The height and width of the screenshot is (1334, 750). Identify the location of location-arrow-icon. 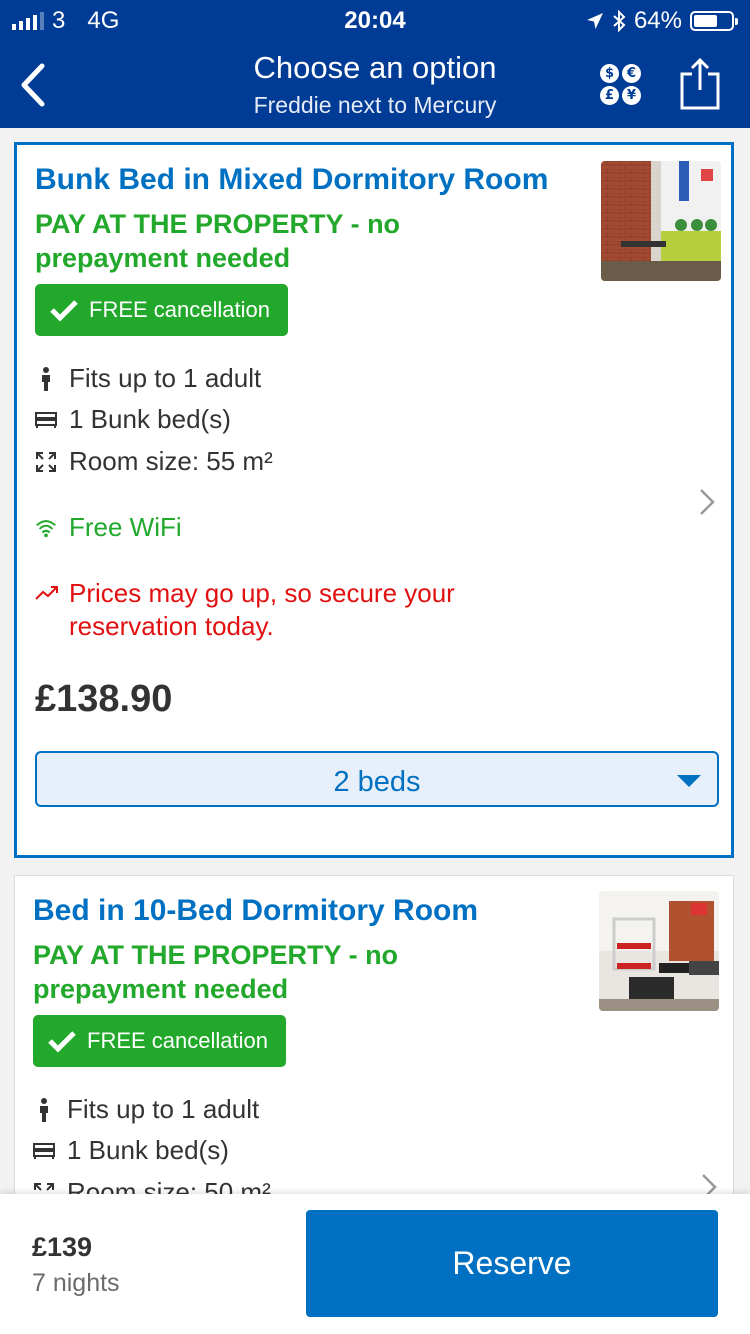
(594, 21).